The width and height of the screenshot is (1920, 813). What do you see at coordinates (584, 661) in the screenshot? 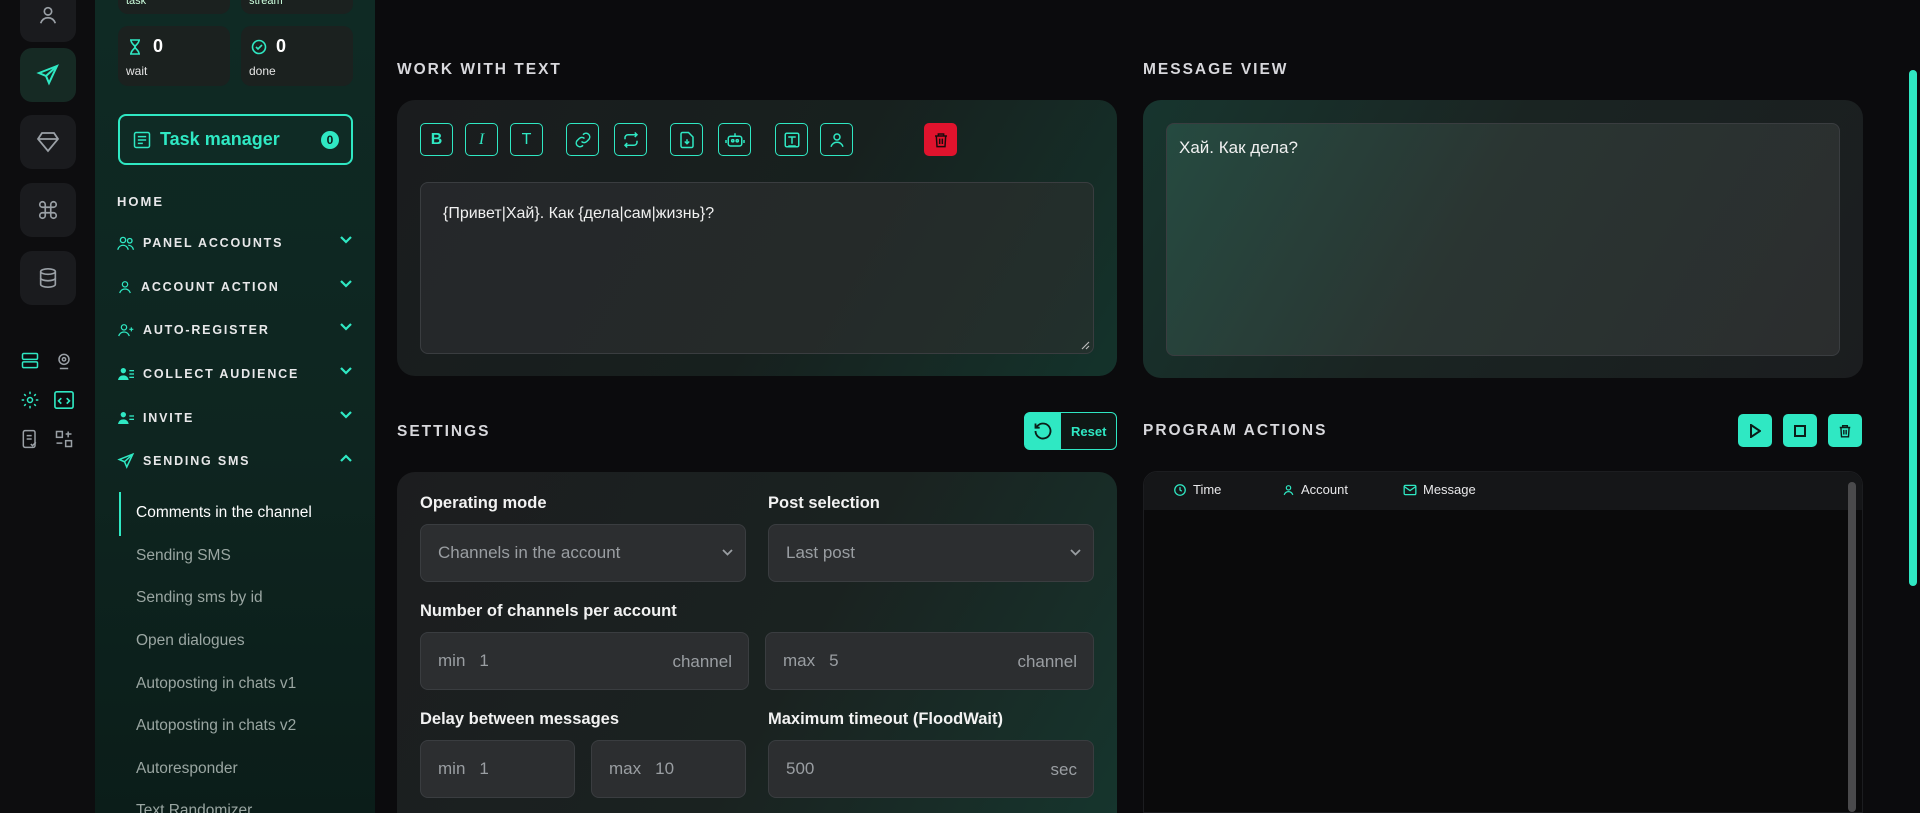
I see `channels-min-input: min 1 channel` at bounding box center [584, 661].